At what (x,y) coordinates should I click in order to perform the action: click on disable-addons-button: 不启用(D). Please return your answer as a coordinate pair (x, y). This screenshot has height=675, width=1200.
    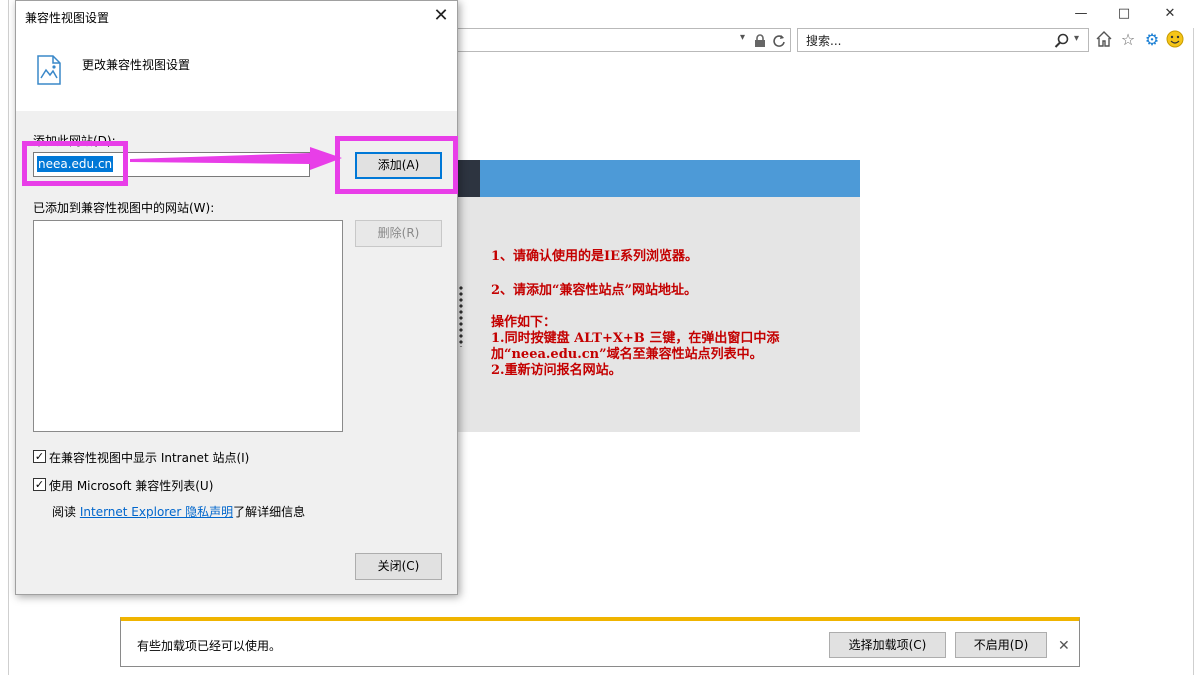
    Looking at the image, I should click on (1001, 645).